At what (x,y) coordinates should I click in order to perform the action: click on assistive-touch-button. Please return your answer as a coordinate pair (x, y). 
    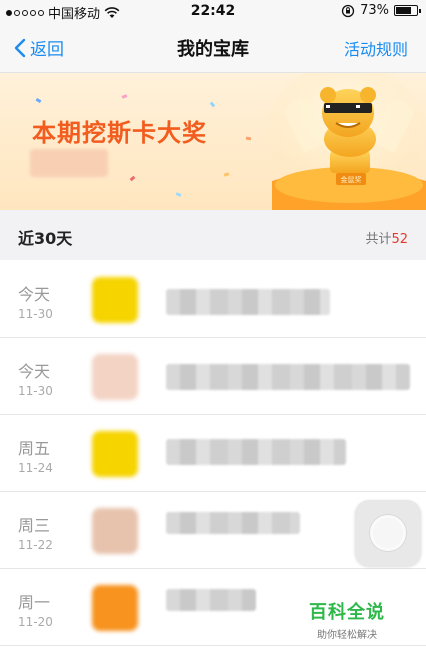
    Looking at the image, I should click on (388, 533).